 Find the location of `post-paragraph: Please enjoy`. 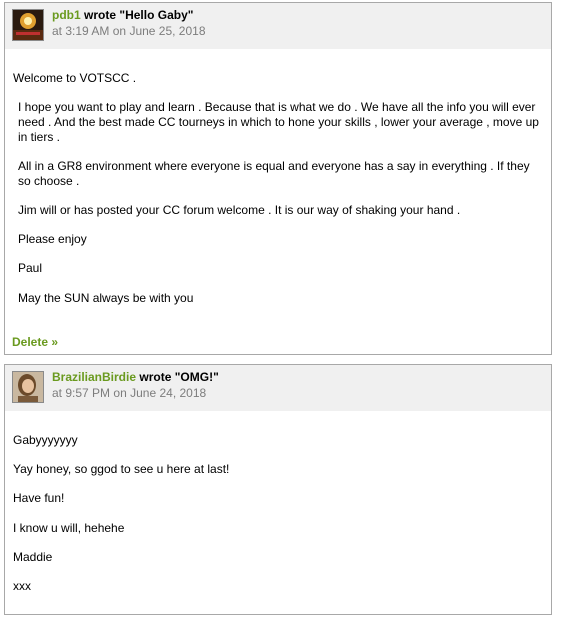

post-paragraph: Please enjoy is located at coordinates (52, 239).